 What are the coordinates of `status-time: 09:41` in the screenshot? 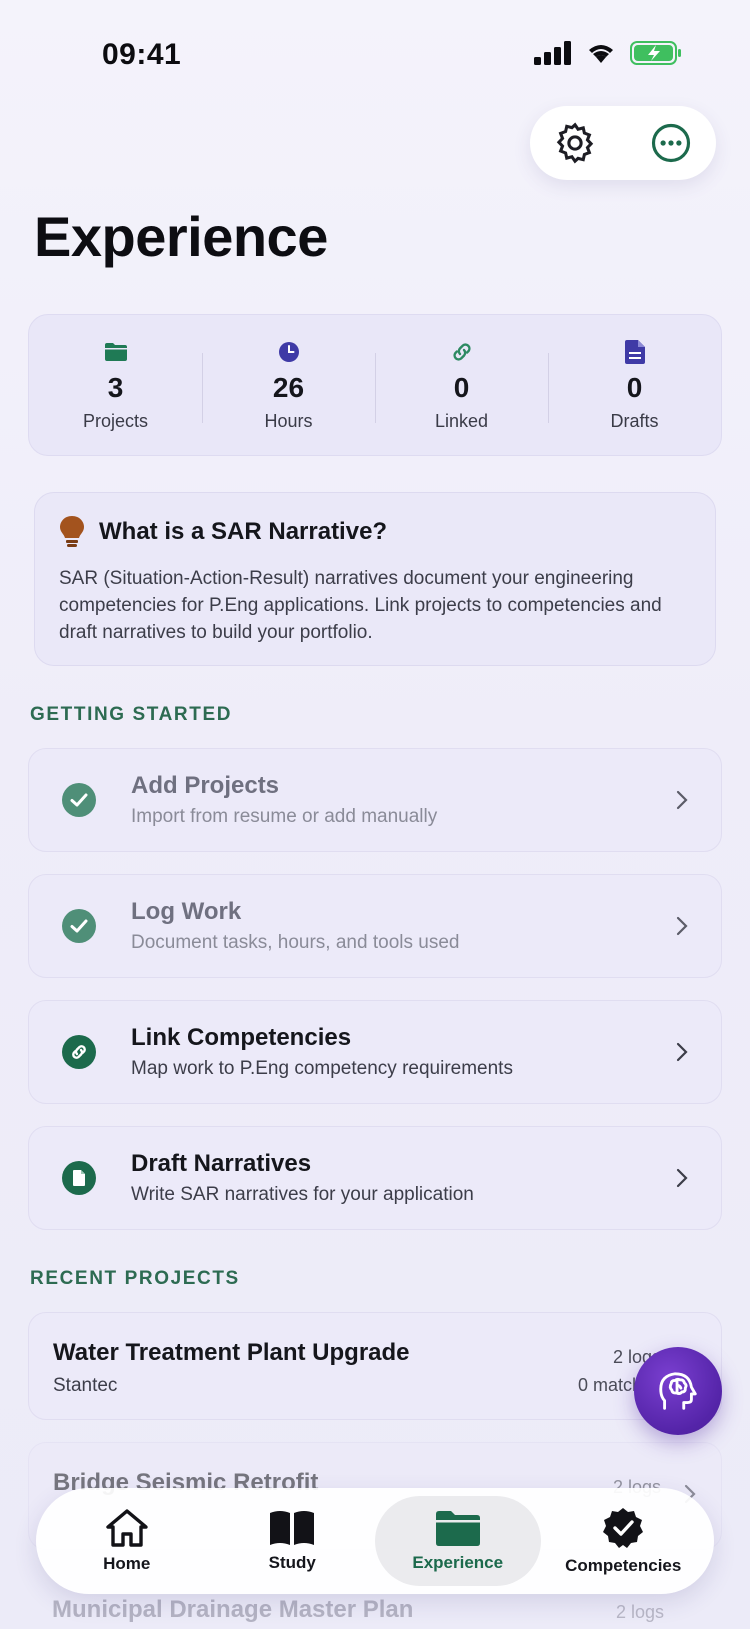 It's located at (142, 54).